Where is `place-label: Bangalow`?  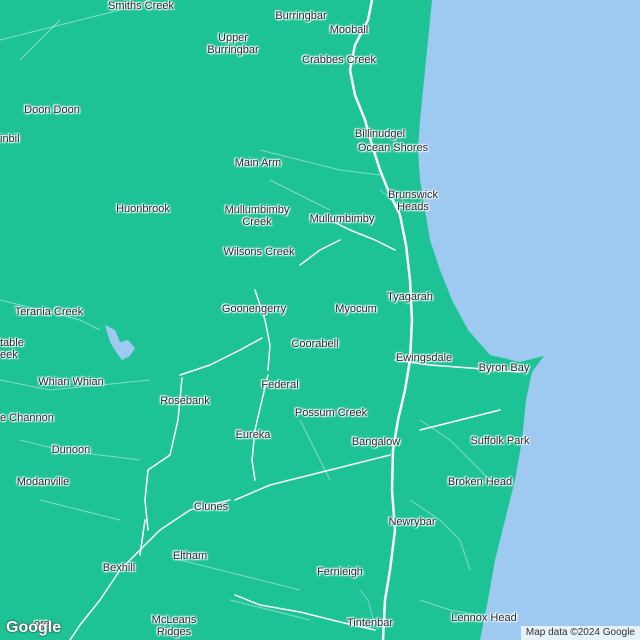 place-label: Bangalow is located at coordinates (376, 442).